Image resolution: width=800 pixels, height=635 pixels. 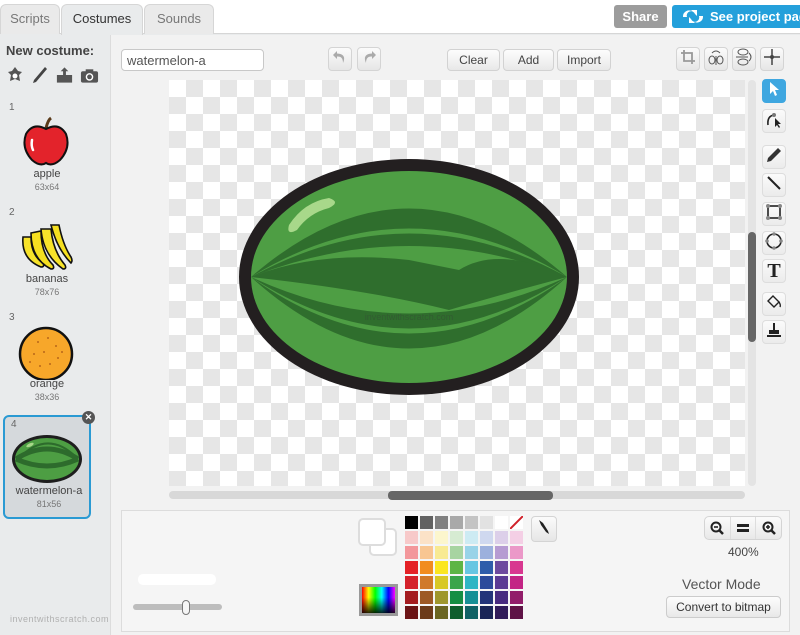 I want to click on add-button: Add, so click(x=528, y=60).